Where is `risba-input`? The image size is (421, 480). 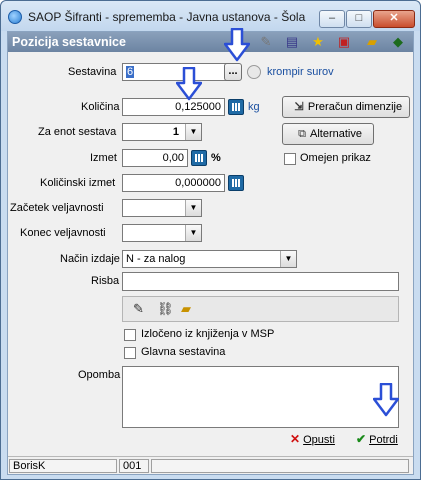
risba-input is located at coordinates (260, 281).